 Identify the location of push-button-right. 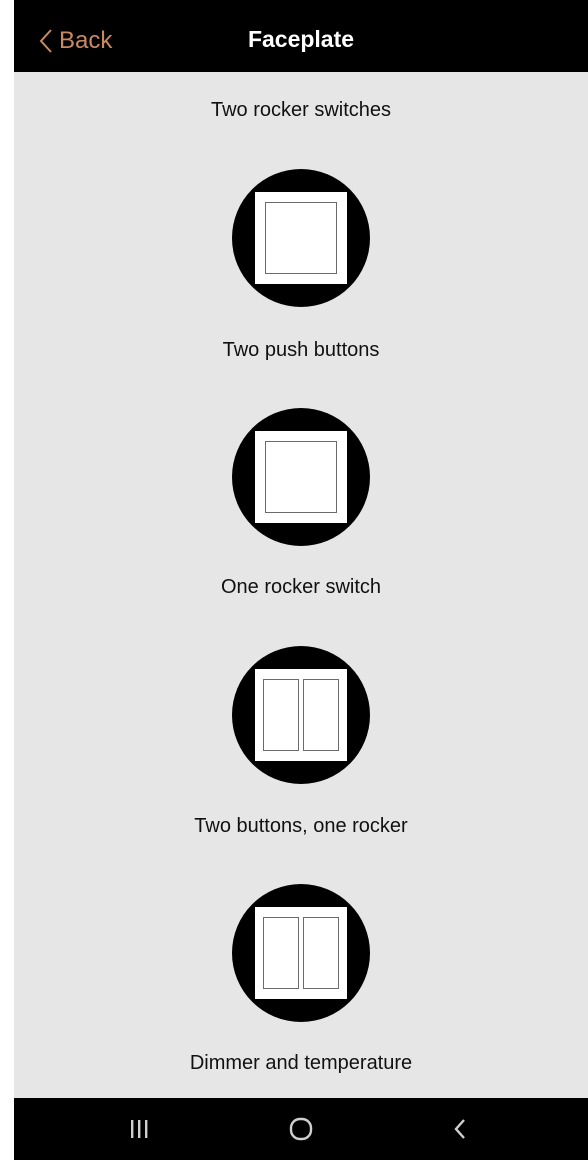
(321, 715).